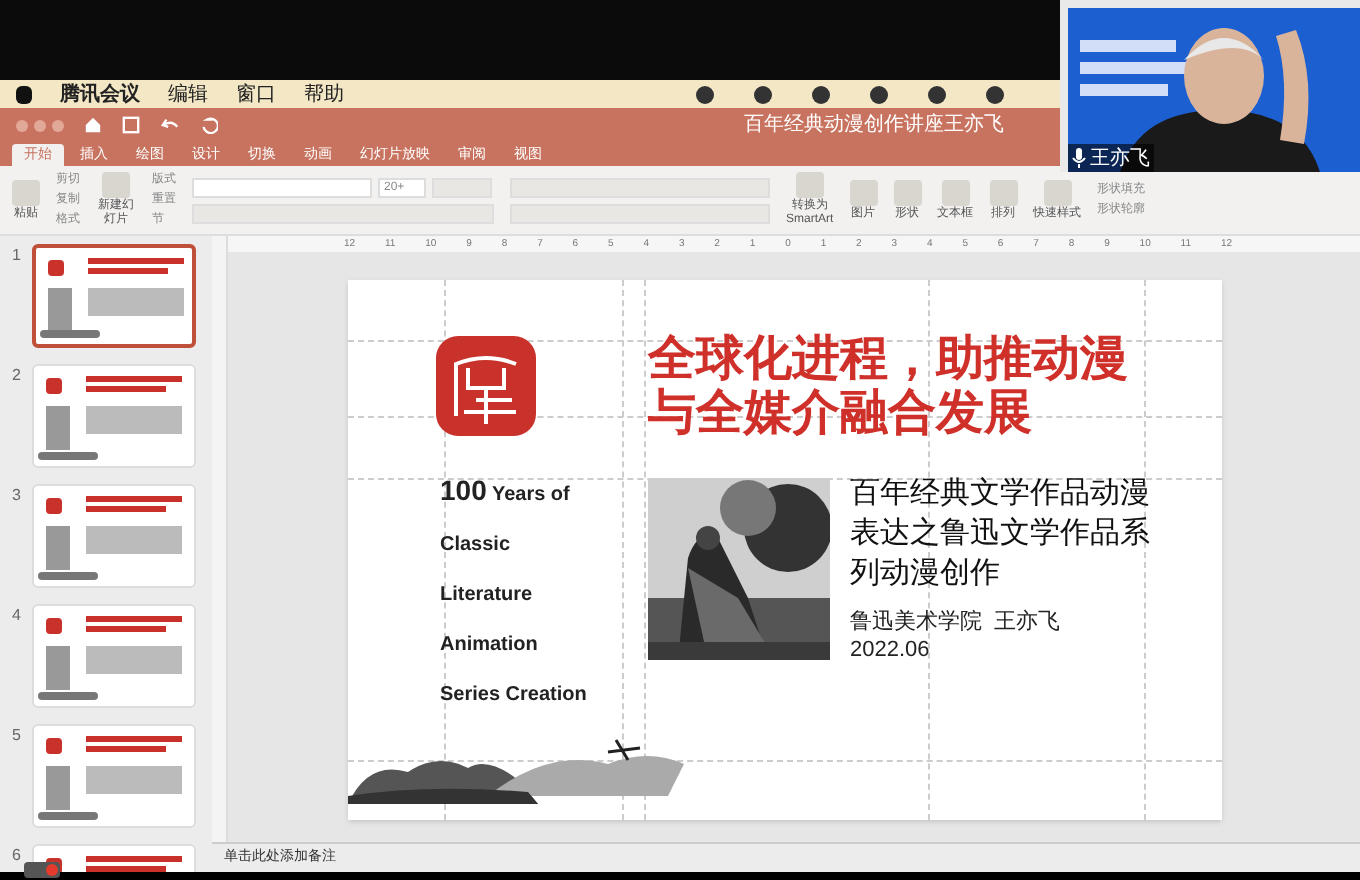 The height and width of the screenshot is (880, 1360). Describe the element at coordinates (114, 296) in the screenshot. I see `slide-thumbnail` at that location.